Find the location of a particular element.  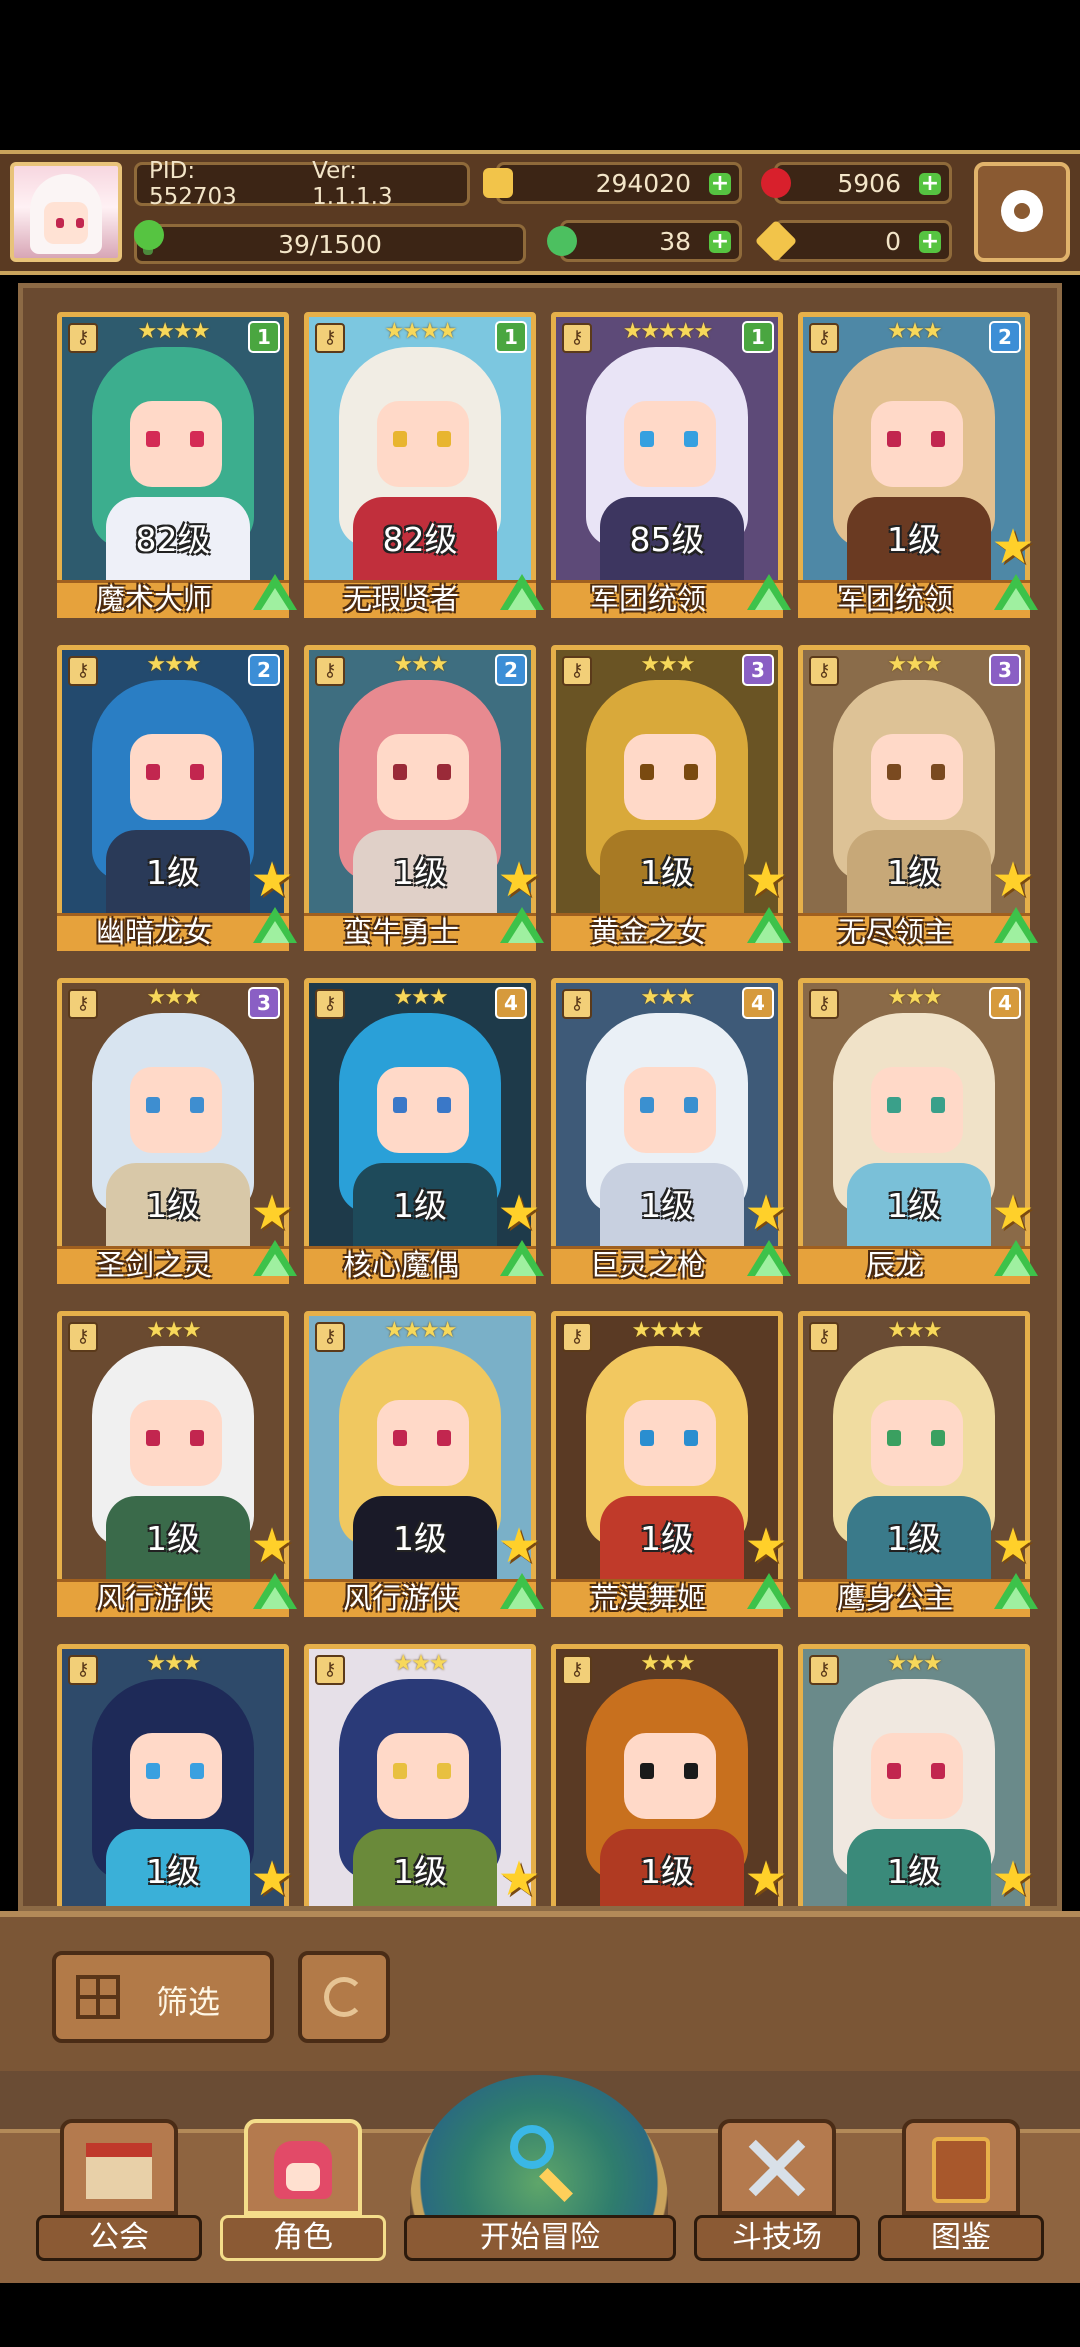

refresh-button is located at coordinates (344, 1997).